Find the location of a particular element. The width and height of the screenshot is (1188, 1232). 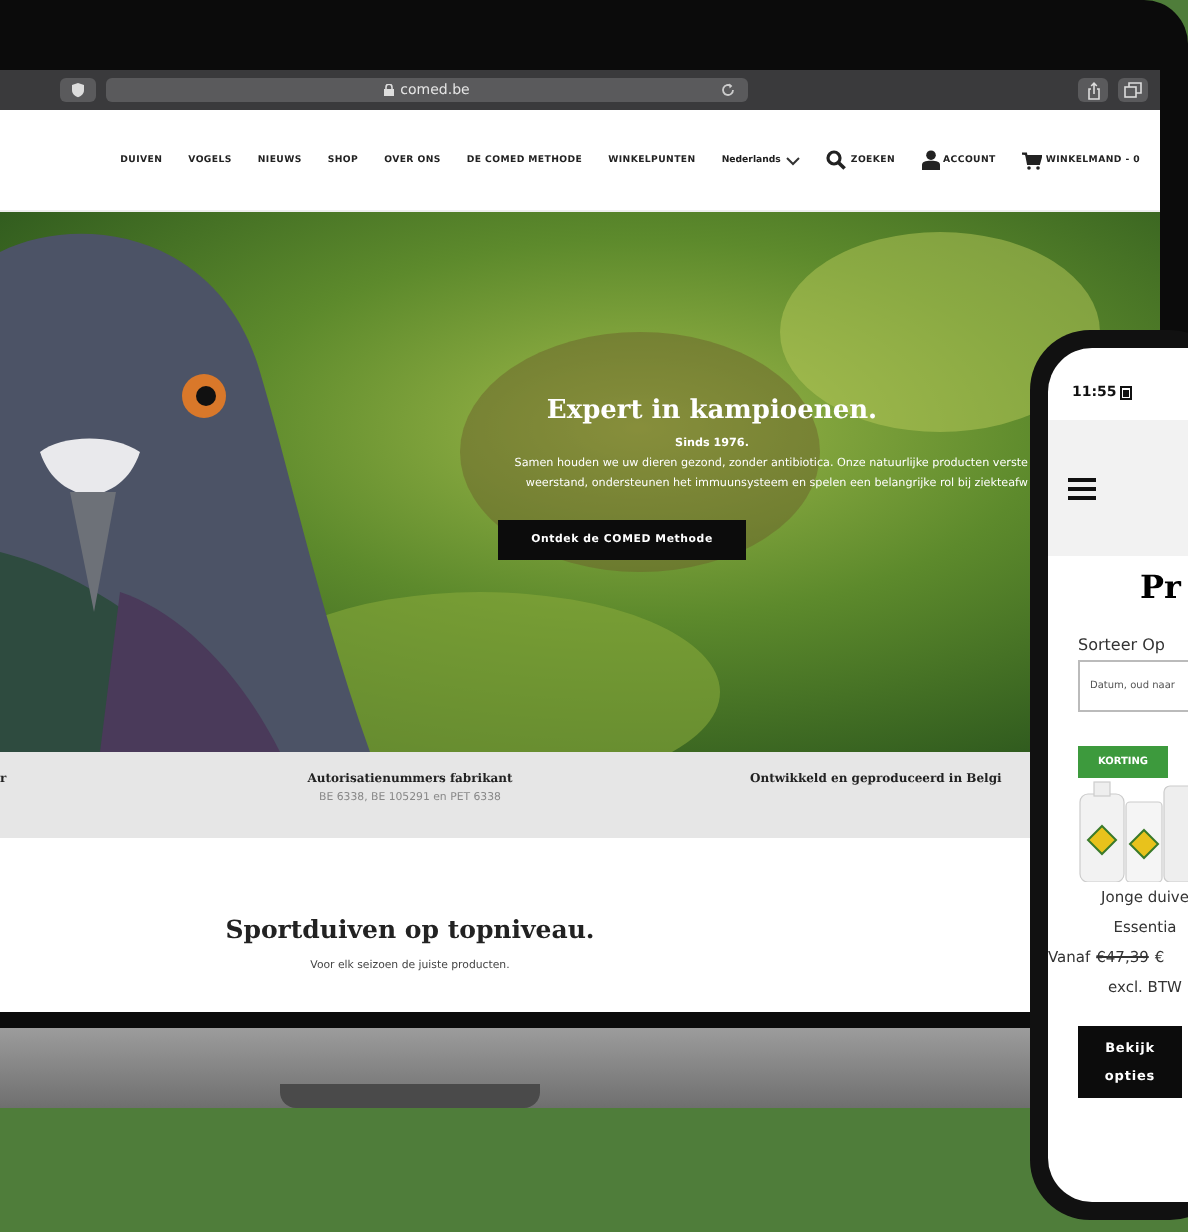

lock-icon is located at coordinates (389, 90).